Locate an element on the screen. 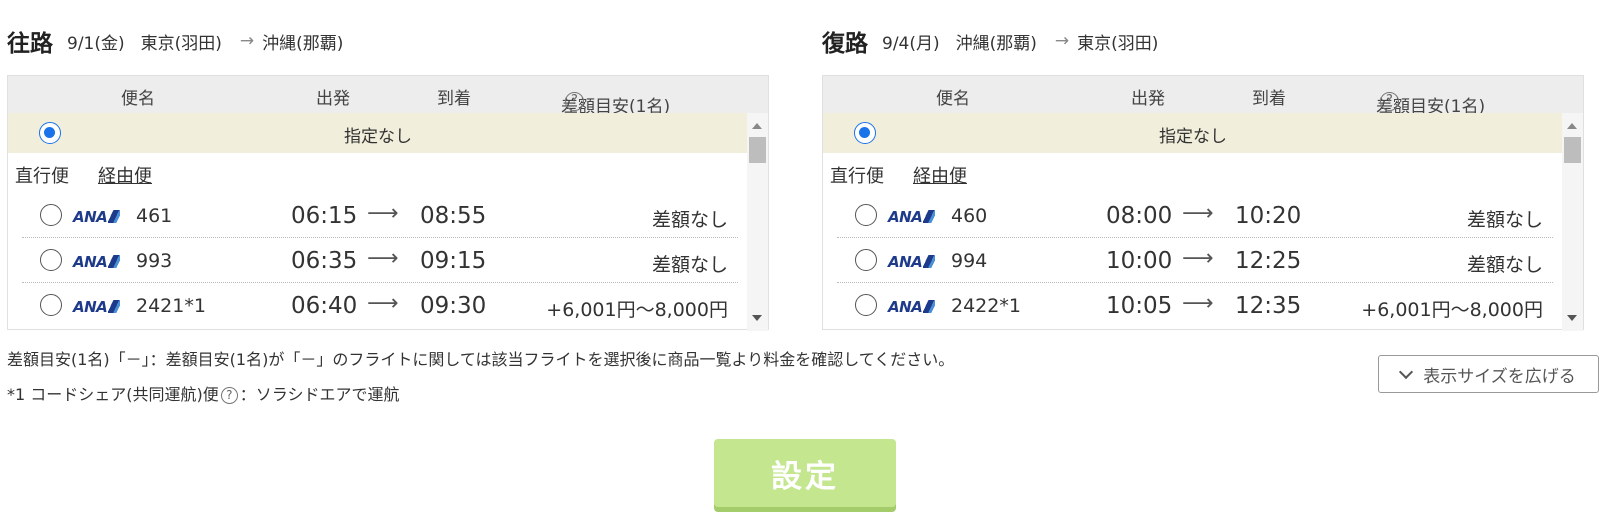 Image resolution: width=1609 pixels, height=517 pixels. arrival-time: 10:20 is located at coordinates (1268, 216).